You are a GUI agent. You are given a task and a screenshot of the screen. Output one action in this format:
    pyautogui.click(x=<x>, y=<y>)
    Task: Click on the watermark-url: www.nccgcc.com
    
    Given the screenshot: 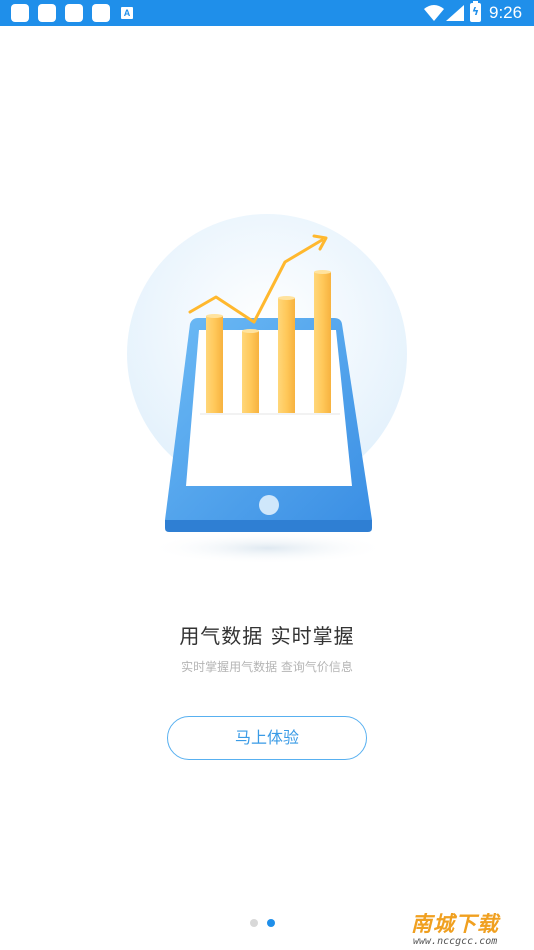 What is the action you would take?
    pyautogui.click(x=455, y=941)
    